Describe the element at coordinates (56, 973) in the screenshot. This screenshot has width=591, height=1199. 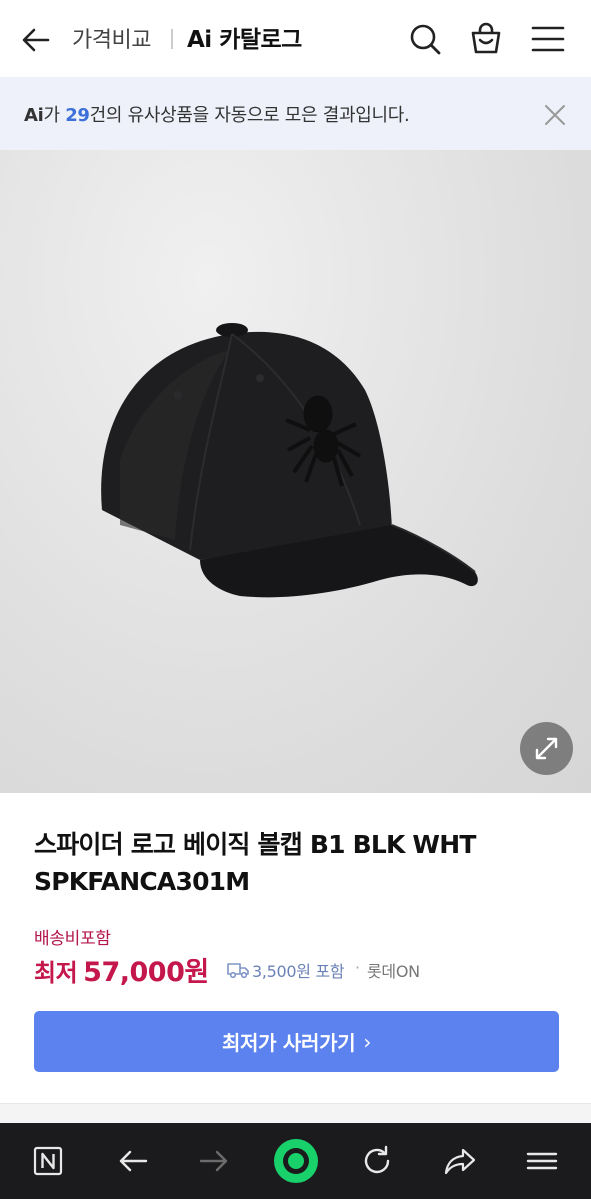
I see `price-prefix: 최저` at that location.